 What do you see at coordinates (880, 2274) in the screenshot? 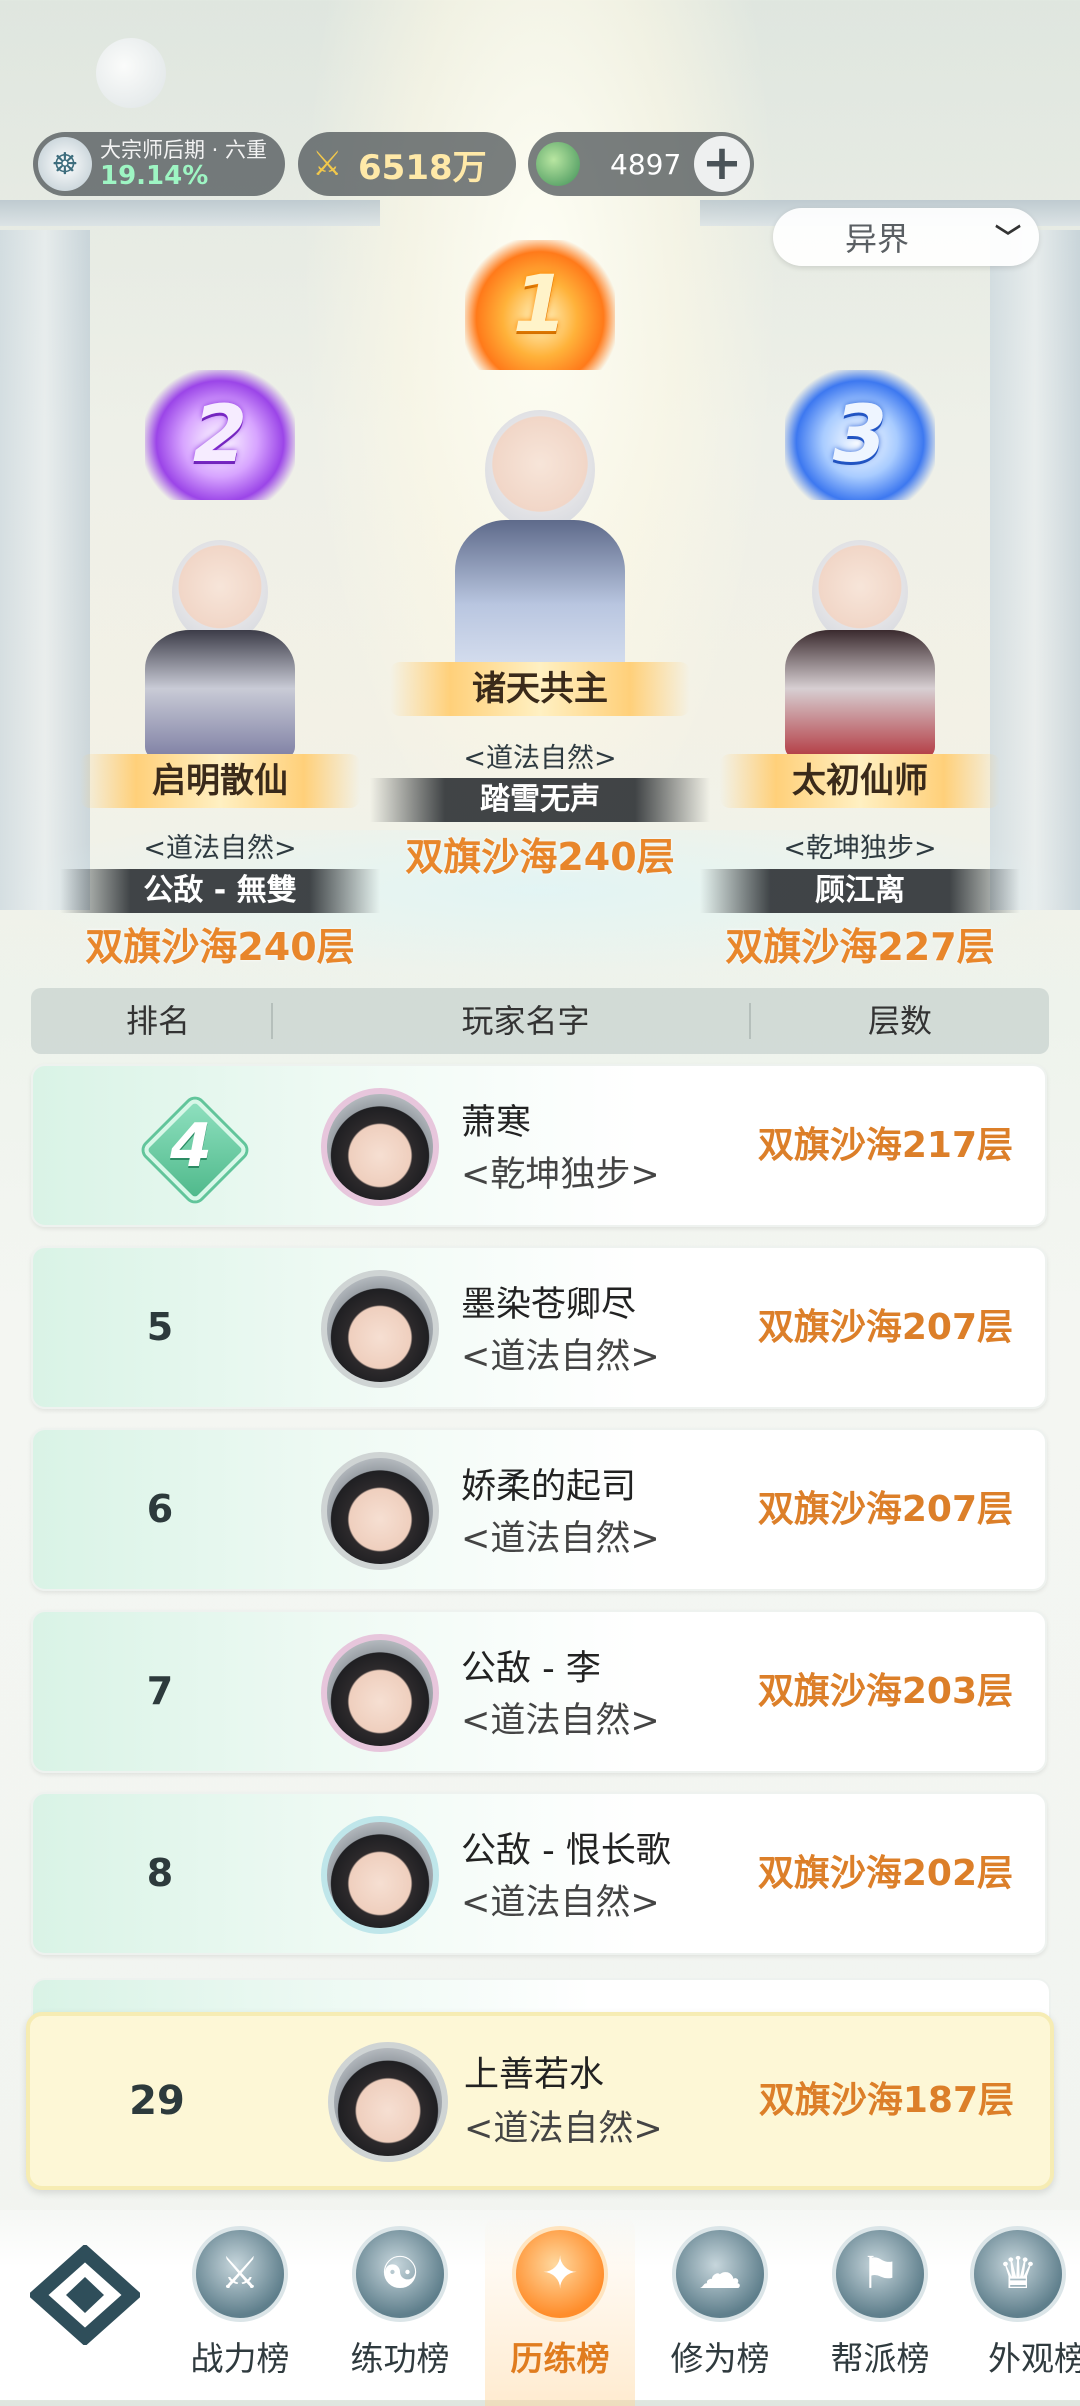
I see `banner-icon: ⚑` at bounding box center [880, 2274].